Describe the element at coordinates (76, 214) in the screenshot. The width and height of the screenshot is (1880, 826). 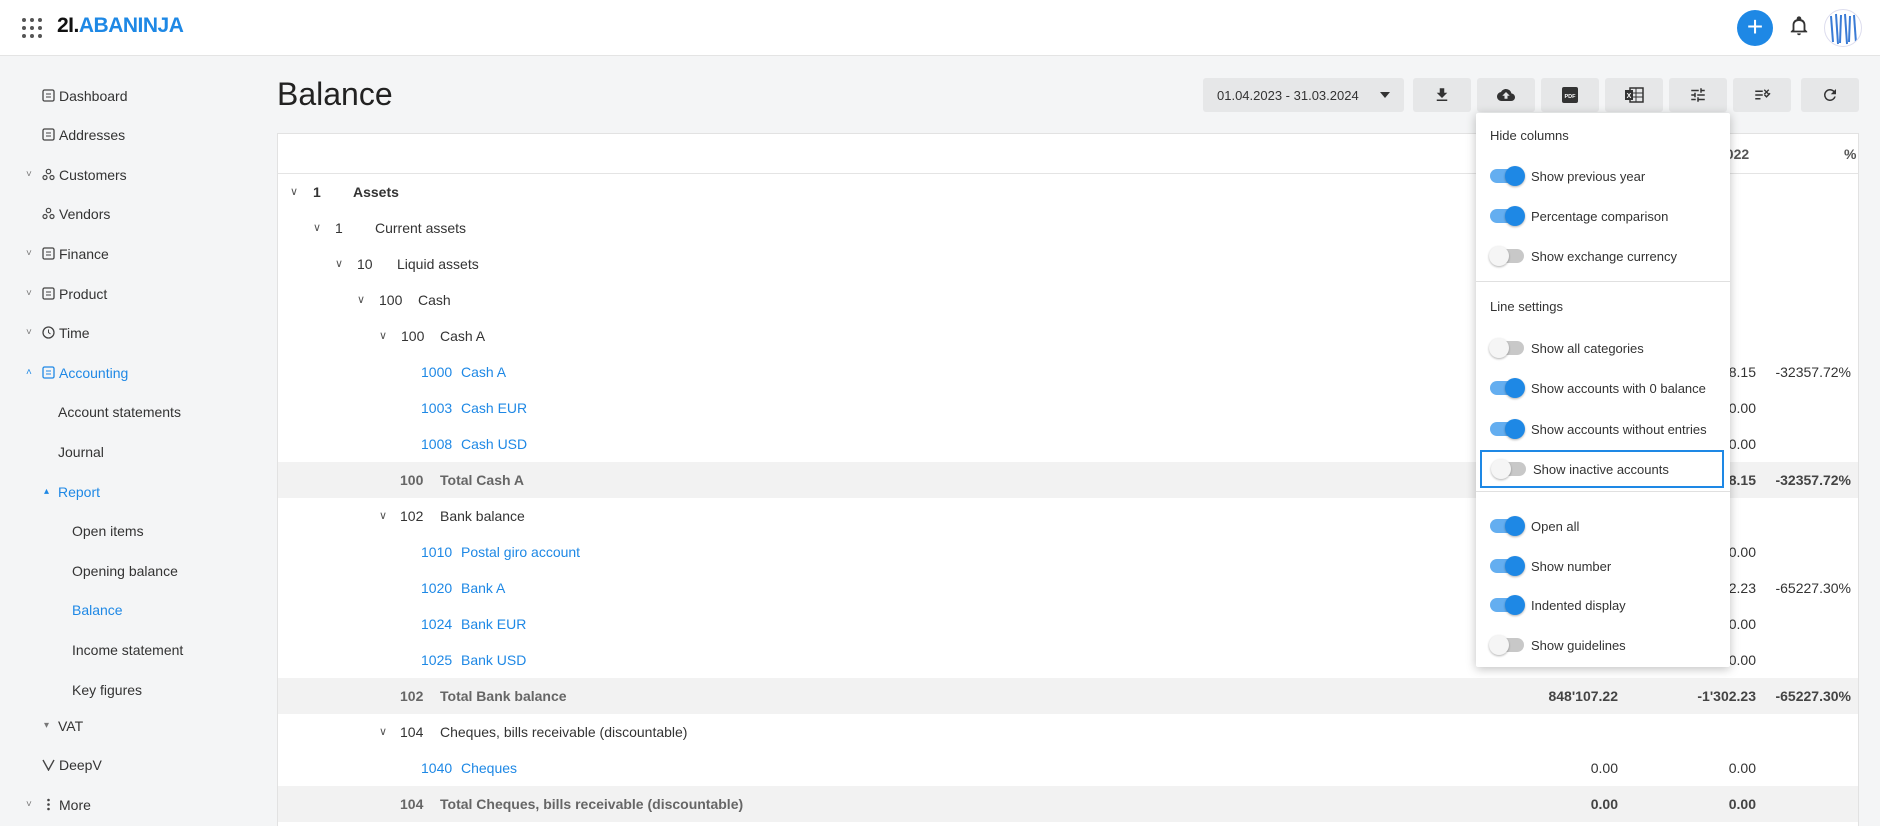
I see `sidebar-item-vendors: Vendors` at that location.